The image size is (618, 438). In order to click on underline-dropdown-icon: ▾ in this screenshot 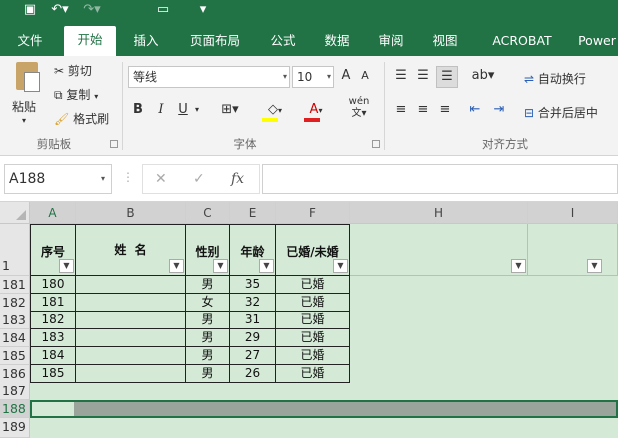, I will do `click(197, 110)`.